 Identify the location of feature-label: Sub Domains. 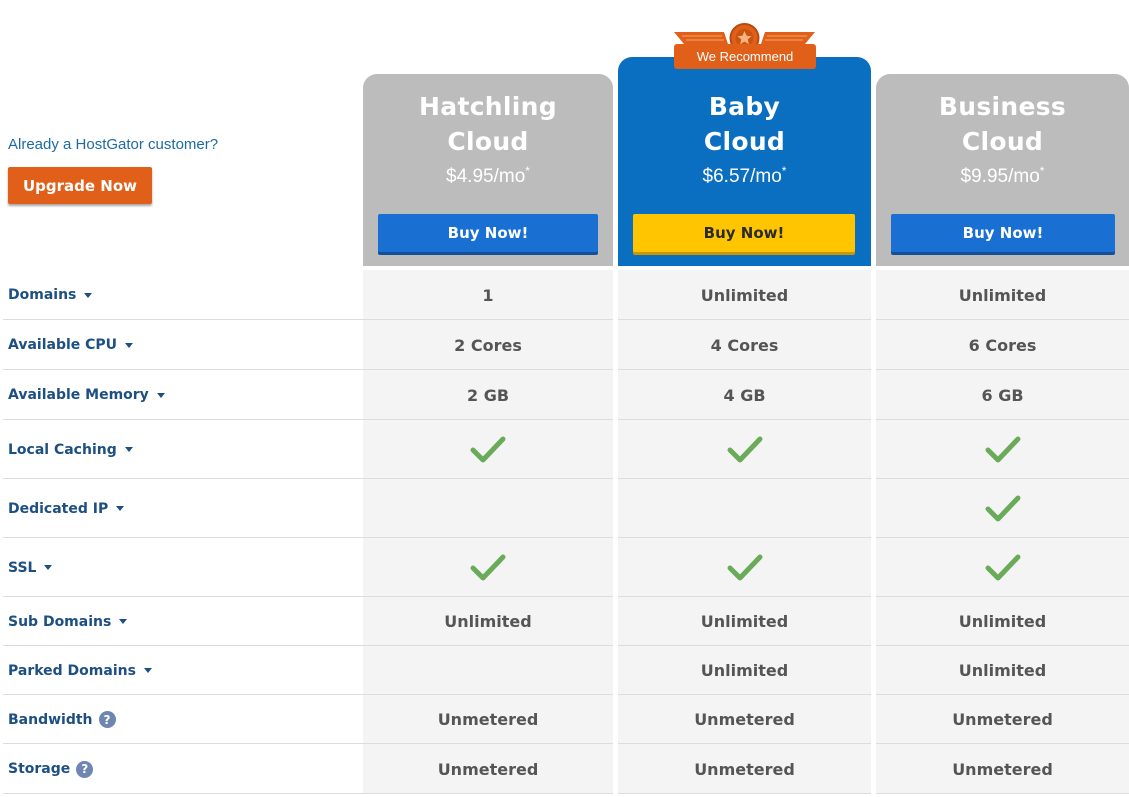
(68, 621).